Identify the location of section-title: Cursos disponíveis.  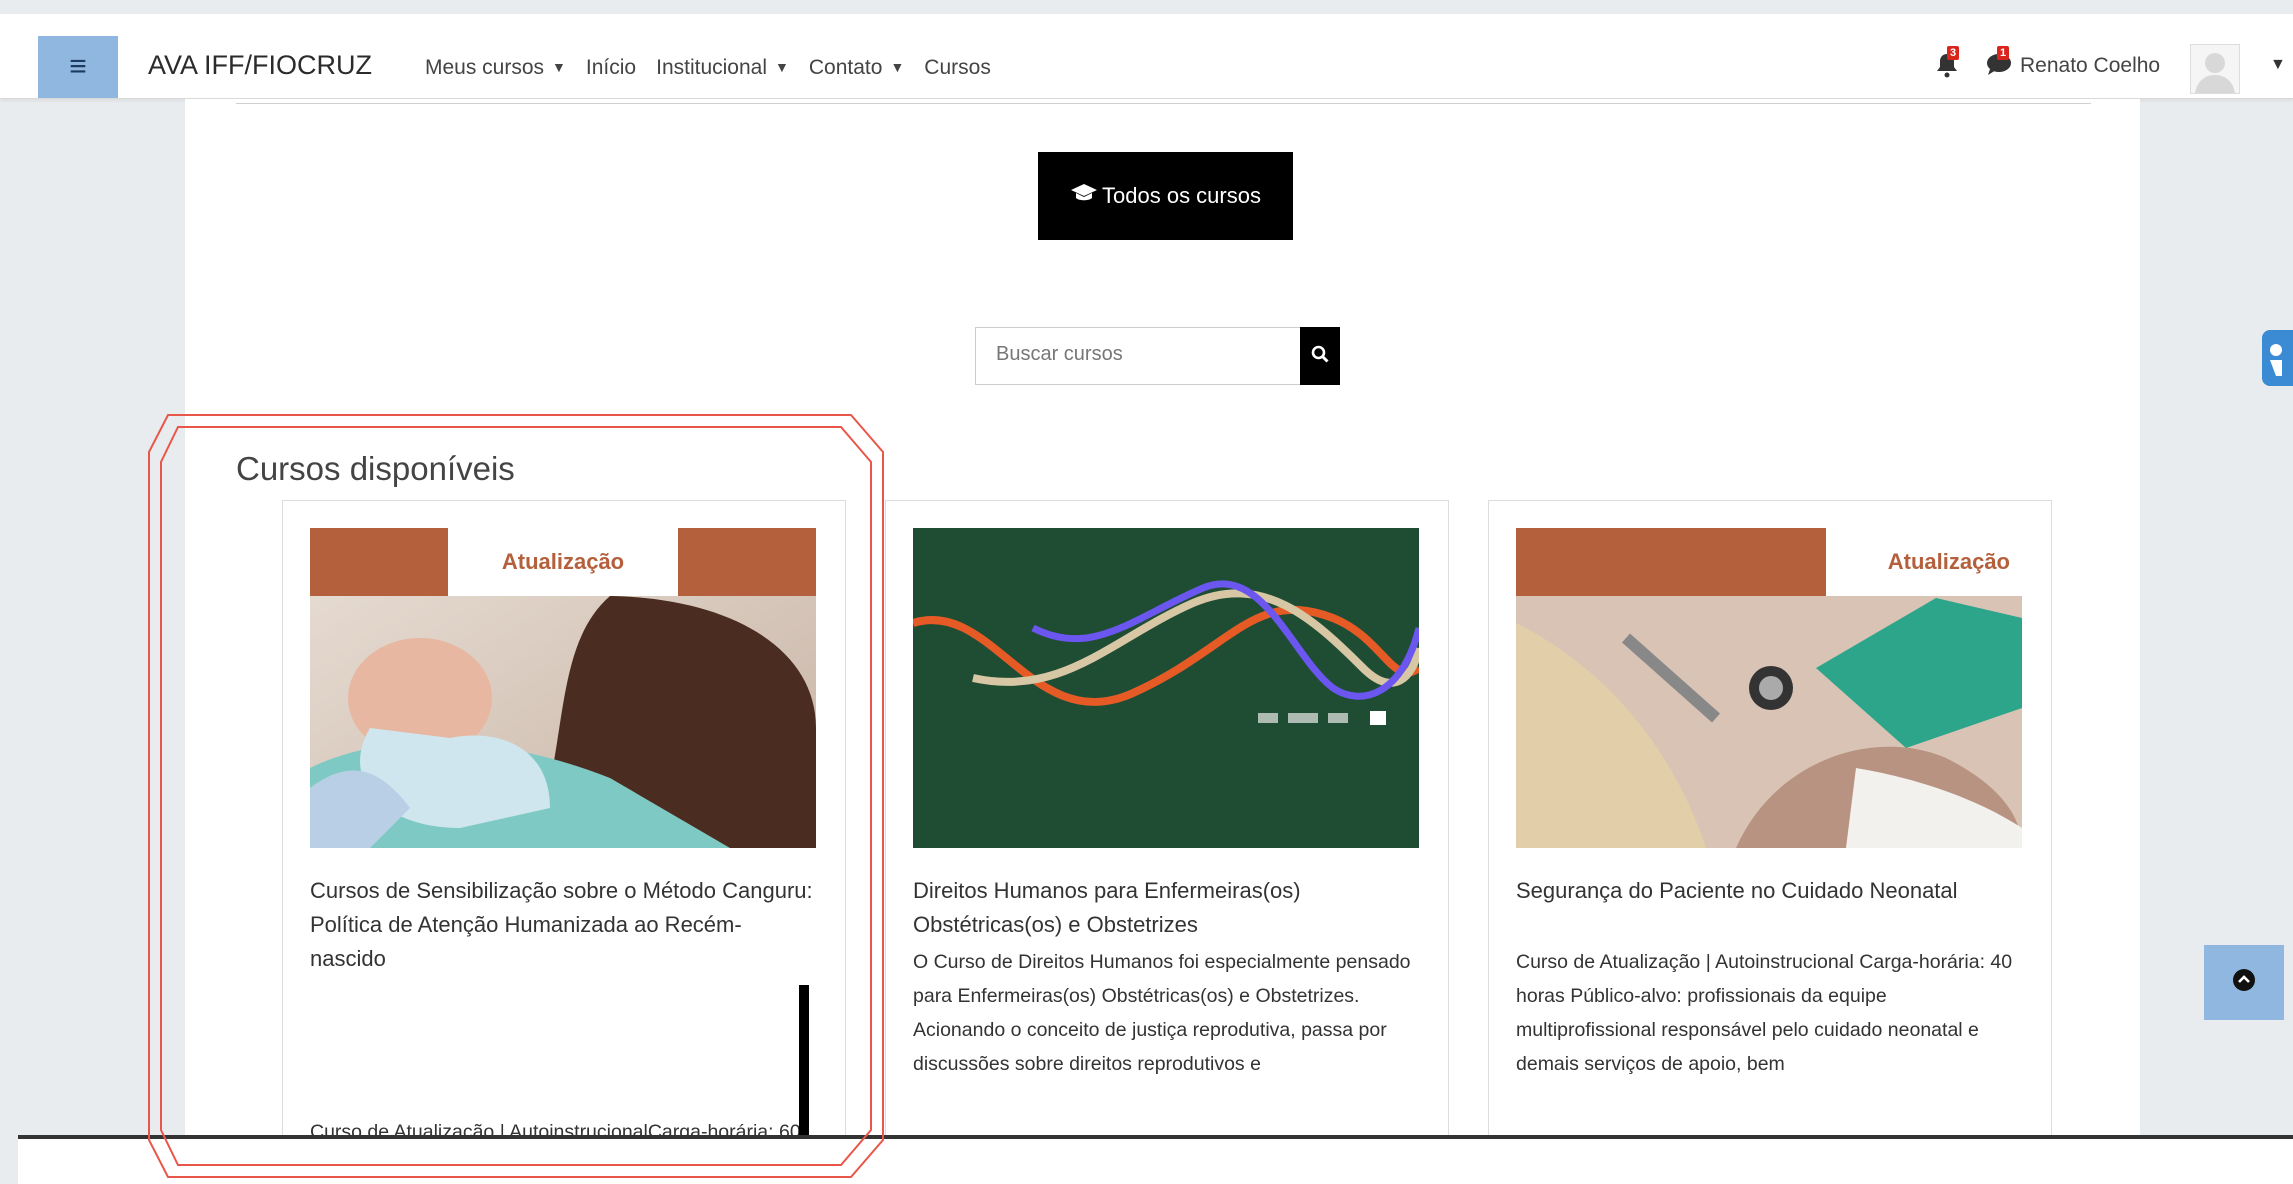
(375, 468).